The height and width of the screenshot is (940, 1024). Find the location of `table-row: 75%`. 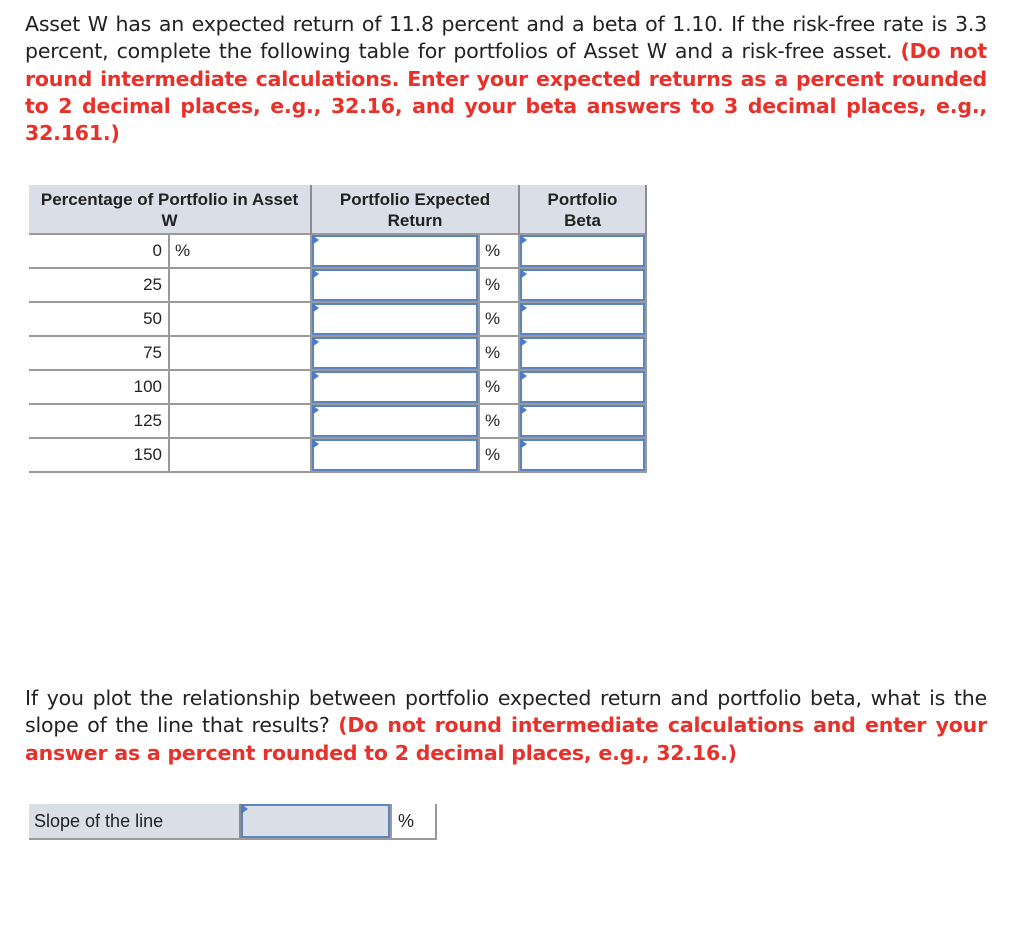

table-row: 75% is located at coordinates (338, 353).